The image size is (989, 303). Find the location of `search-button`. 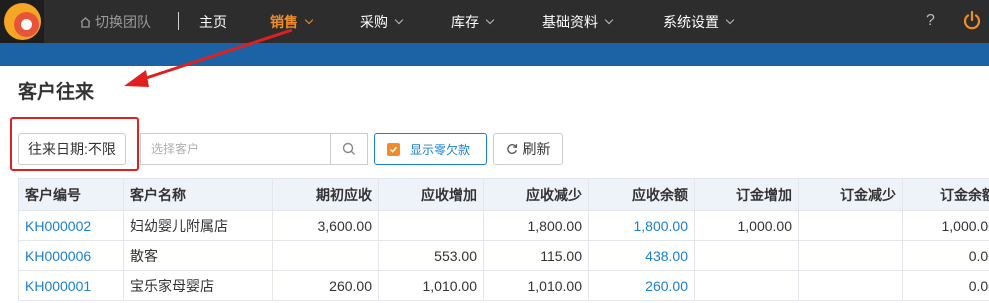

search-button is located at coordinates (349, 149).